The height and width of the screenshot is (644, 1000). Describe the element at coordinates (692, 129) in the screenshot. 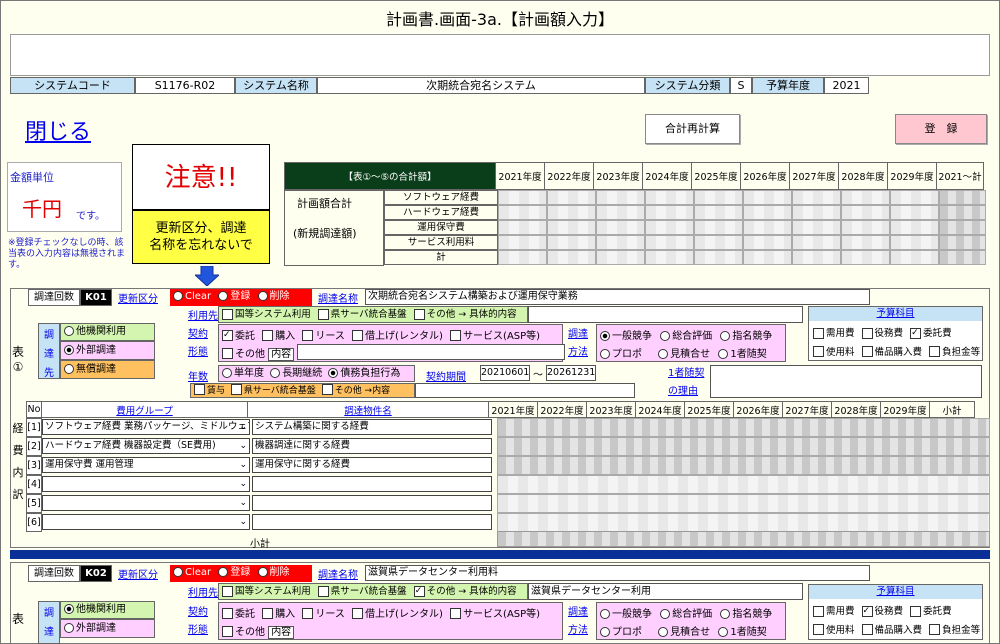

I see `recalc-button: 合計再計算` at that location.